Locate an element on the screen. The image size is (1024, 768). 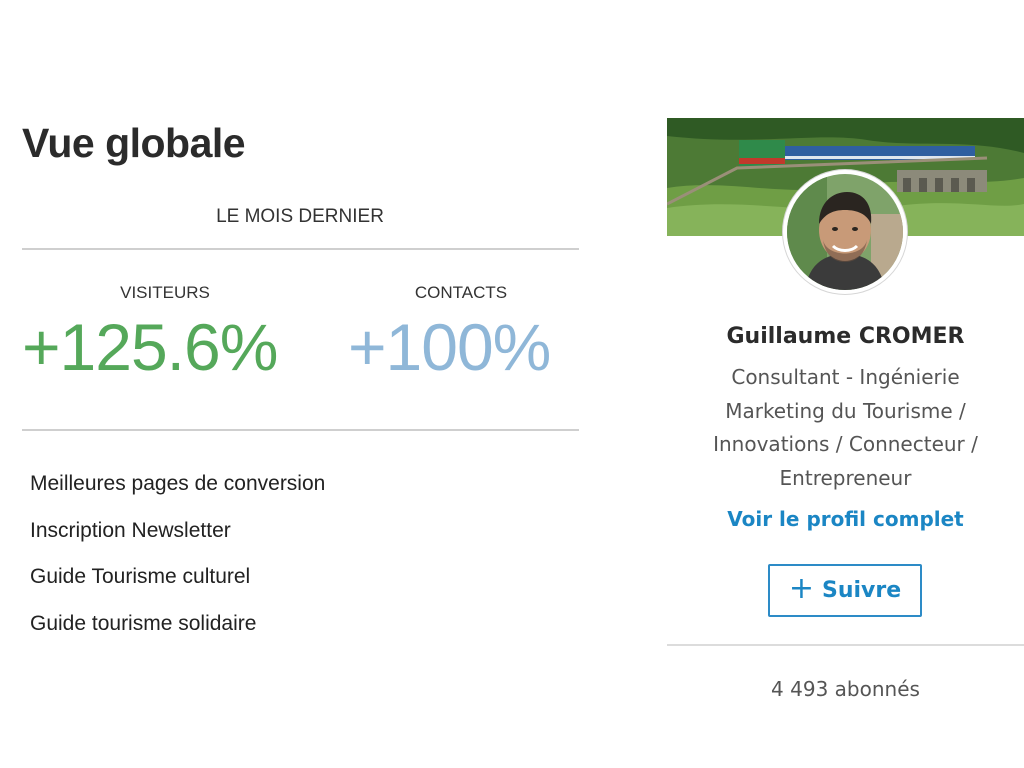
list-item: Guide Tourisme culturel is located at coordinates (177, 582).